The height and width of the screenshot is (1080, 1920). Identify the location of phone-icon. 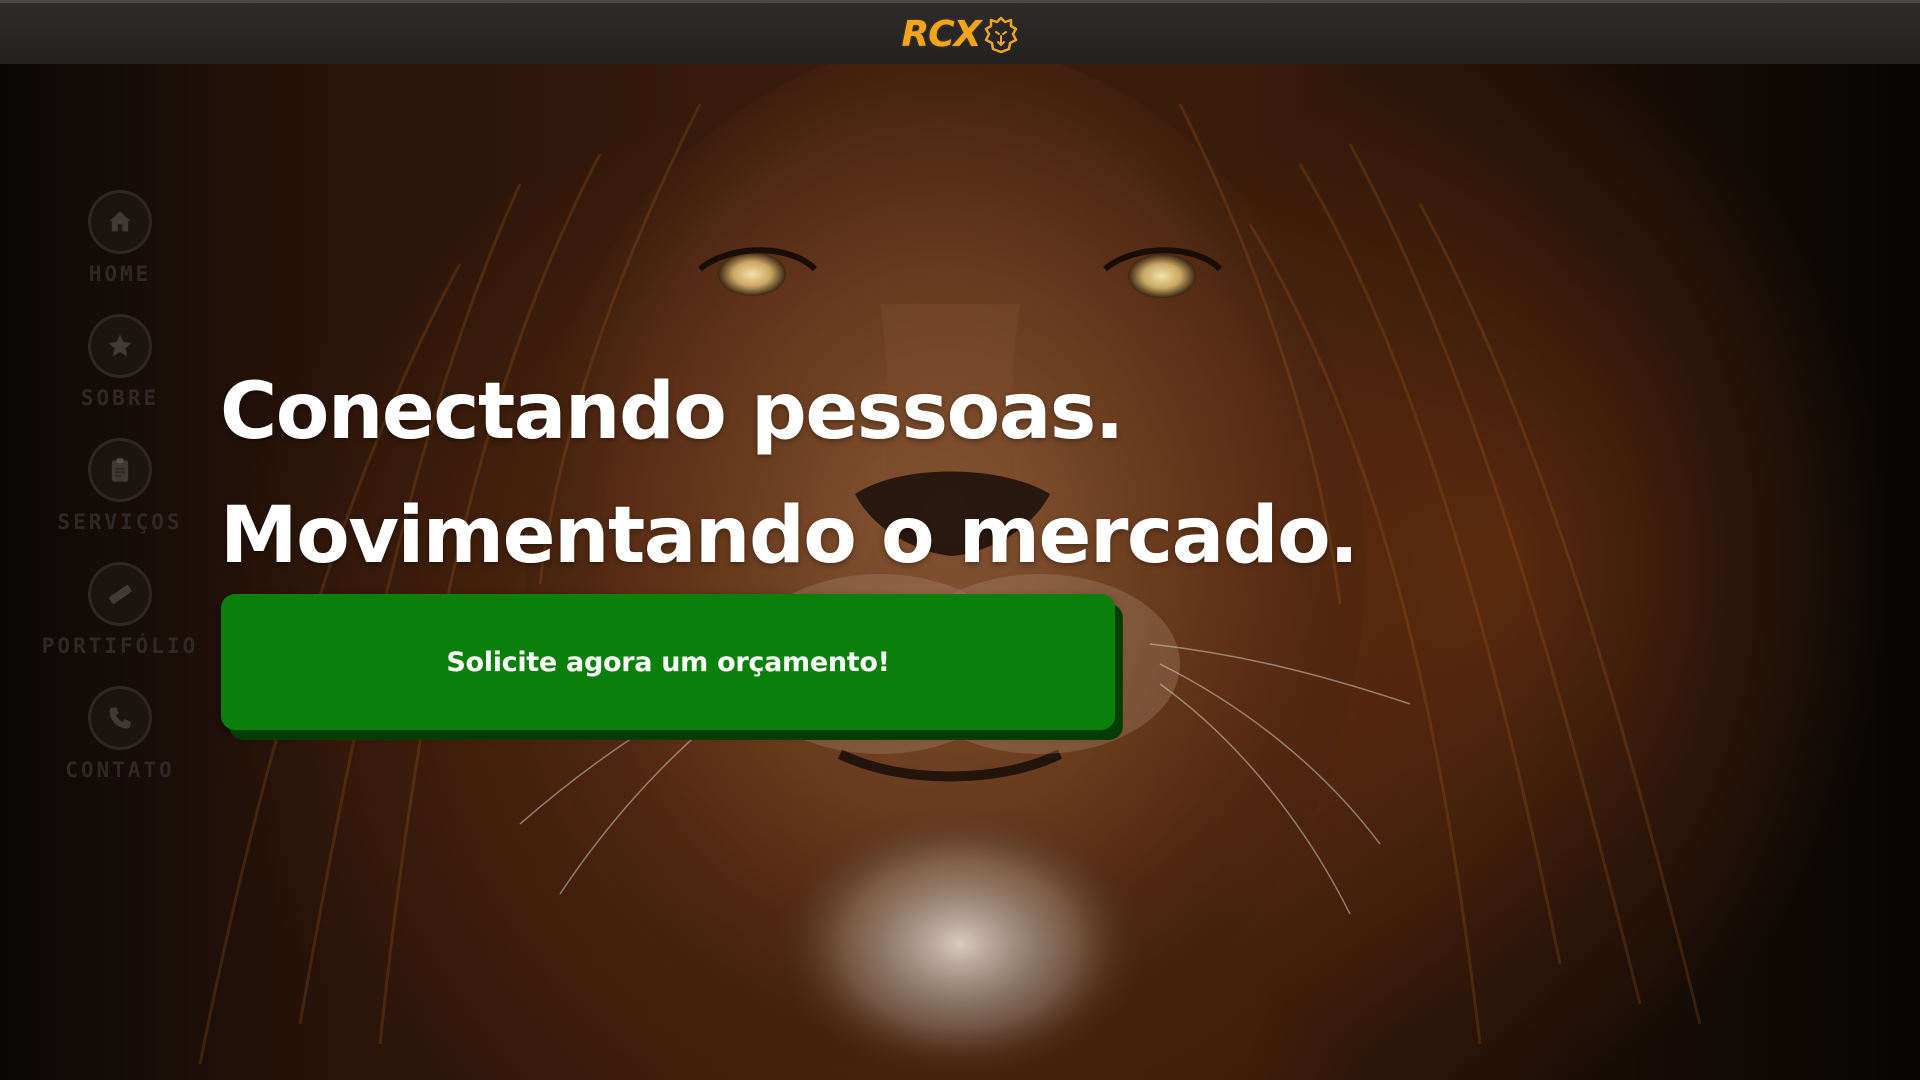
(120, 718).